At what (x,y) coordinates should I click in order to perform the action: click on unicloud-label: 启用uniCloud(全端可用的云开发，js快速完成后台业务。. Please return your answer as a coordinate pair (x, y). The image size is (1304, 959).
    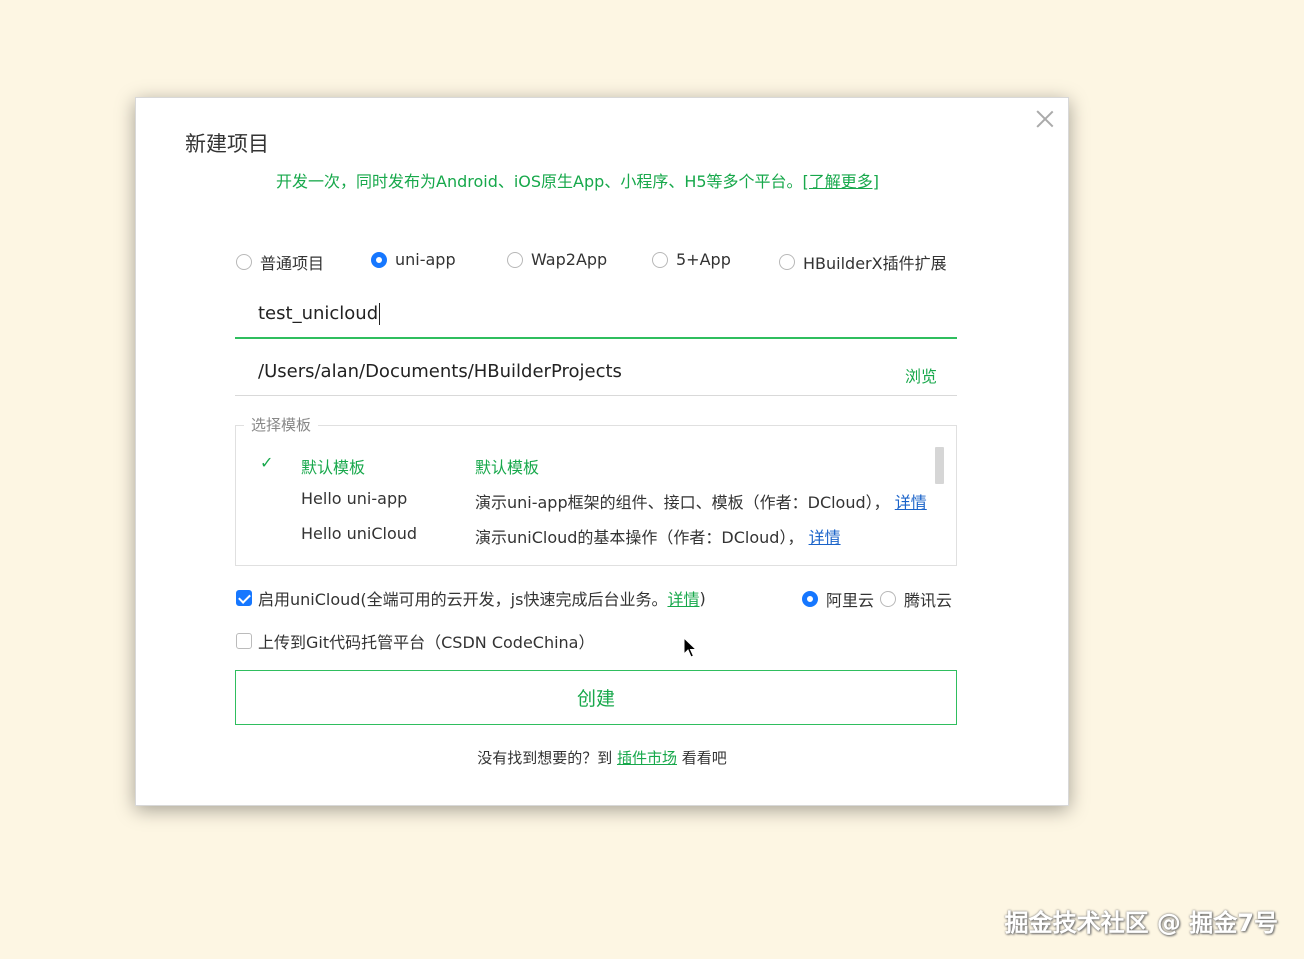
    Looking at the image, I should click on (463, 599).